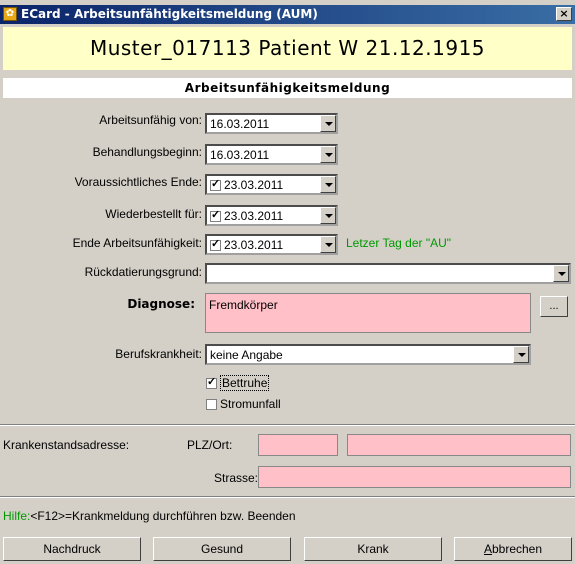  I want to click on diagnose-value: Fremdkörper, so click(243, 305).